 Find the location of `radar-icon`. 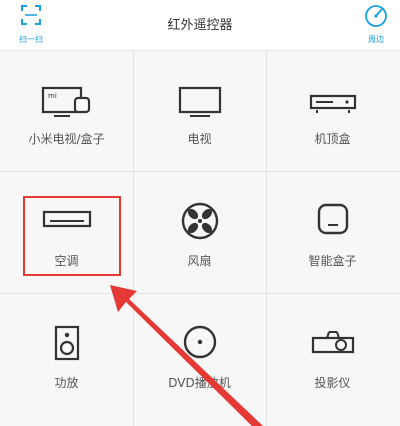

radar-icon is located at coordinates (376, 16).